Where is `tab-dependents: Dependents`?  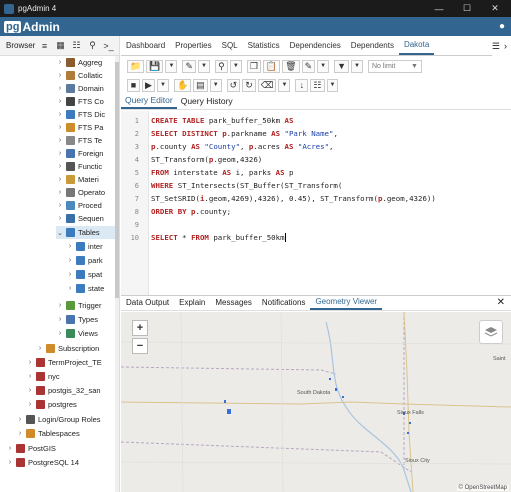
tab-dependents: Dependents is located at coordinates (372, 45).